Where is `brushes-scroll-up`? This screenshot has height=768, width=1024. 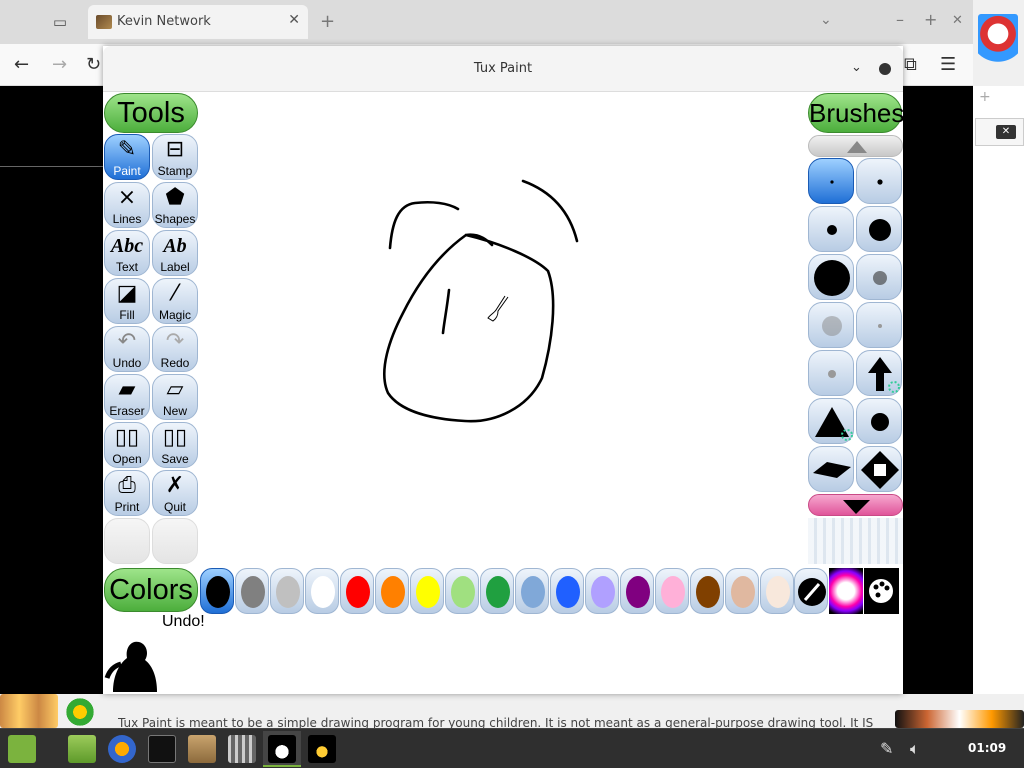
brushes-scroll-up is located at coordinates (855, 146).